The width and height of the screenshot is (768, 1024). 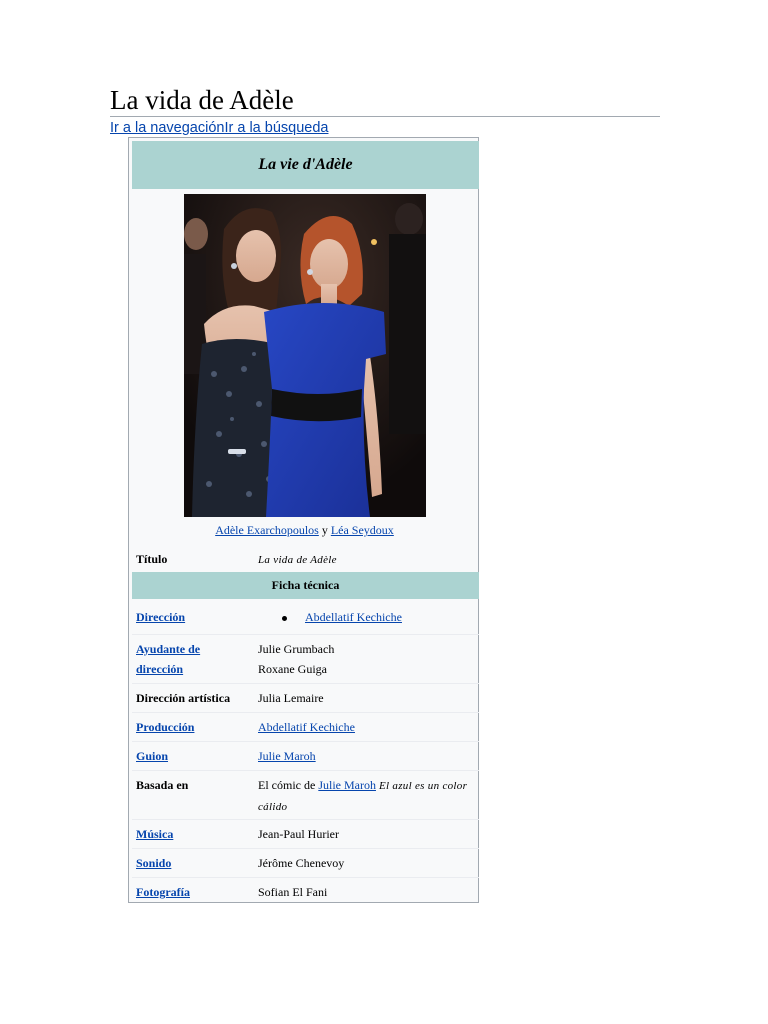 I want to click on produccion-link: Producción, so click(x=165, y=727).